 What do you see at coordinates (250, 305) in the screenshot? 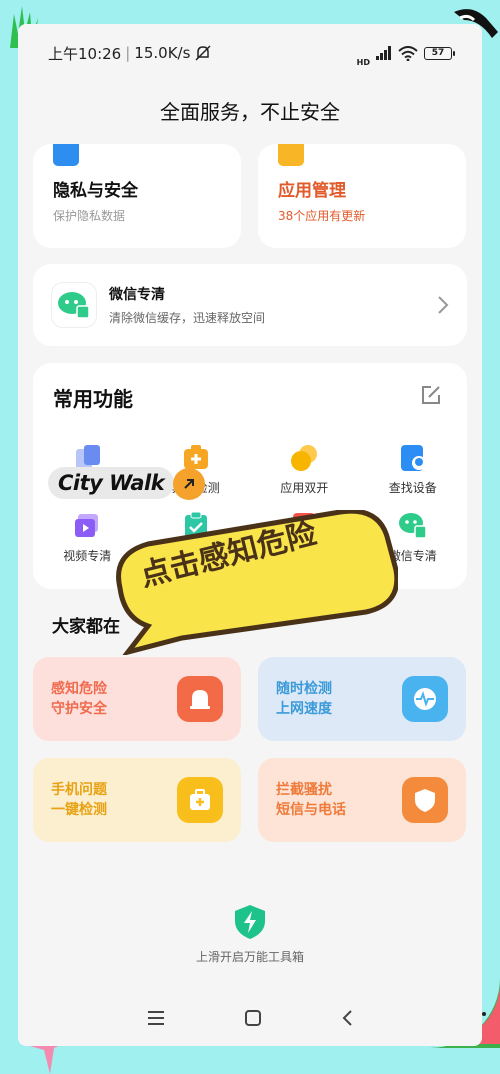
I see `wechat-clean-card: 微信专清 清除微信缓存，迅速释放空间` at bounding box center [250, 305].